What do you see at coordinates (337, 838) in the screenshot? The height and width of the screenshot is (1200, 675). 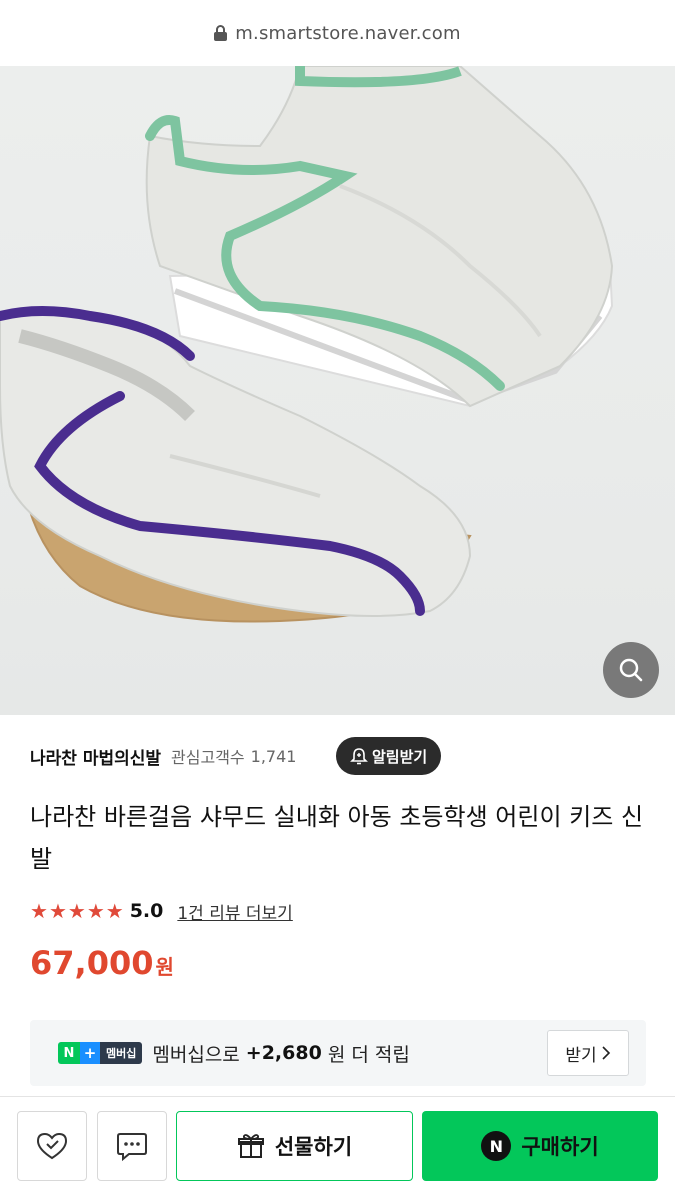 I see `product-title: 나라찬 바른걸음 샤무드 실내화 아동 초등학생 어린이 키즈 신발` at bounding box center [337, 838].